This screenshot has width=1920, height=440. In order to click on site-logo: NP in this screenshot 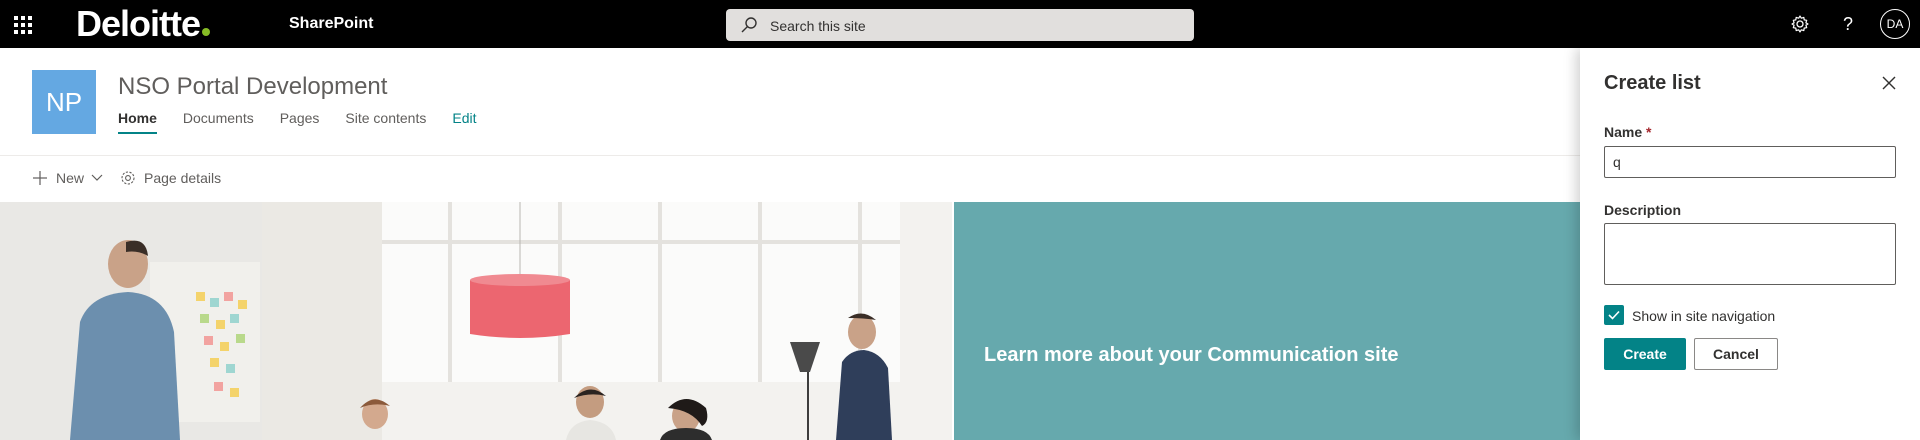, I will do `click(64, 102)`.